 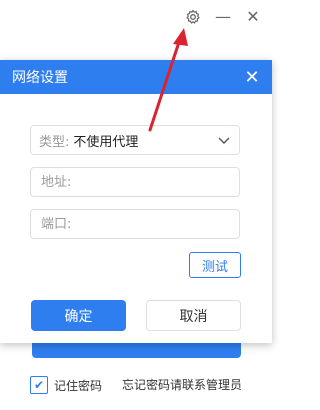 What do you see at coordinates (224, 140) in the screenshot?
I see `chevron-down-icon` at bounding box center [224, 140].